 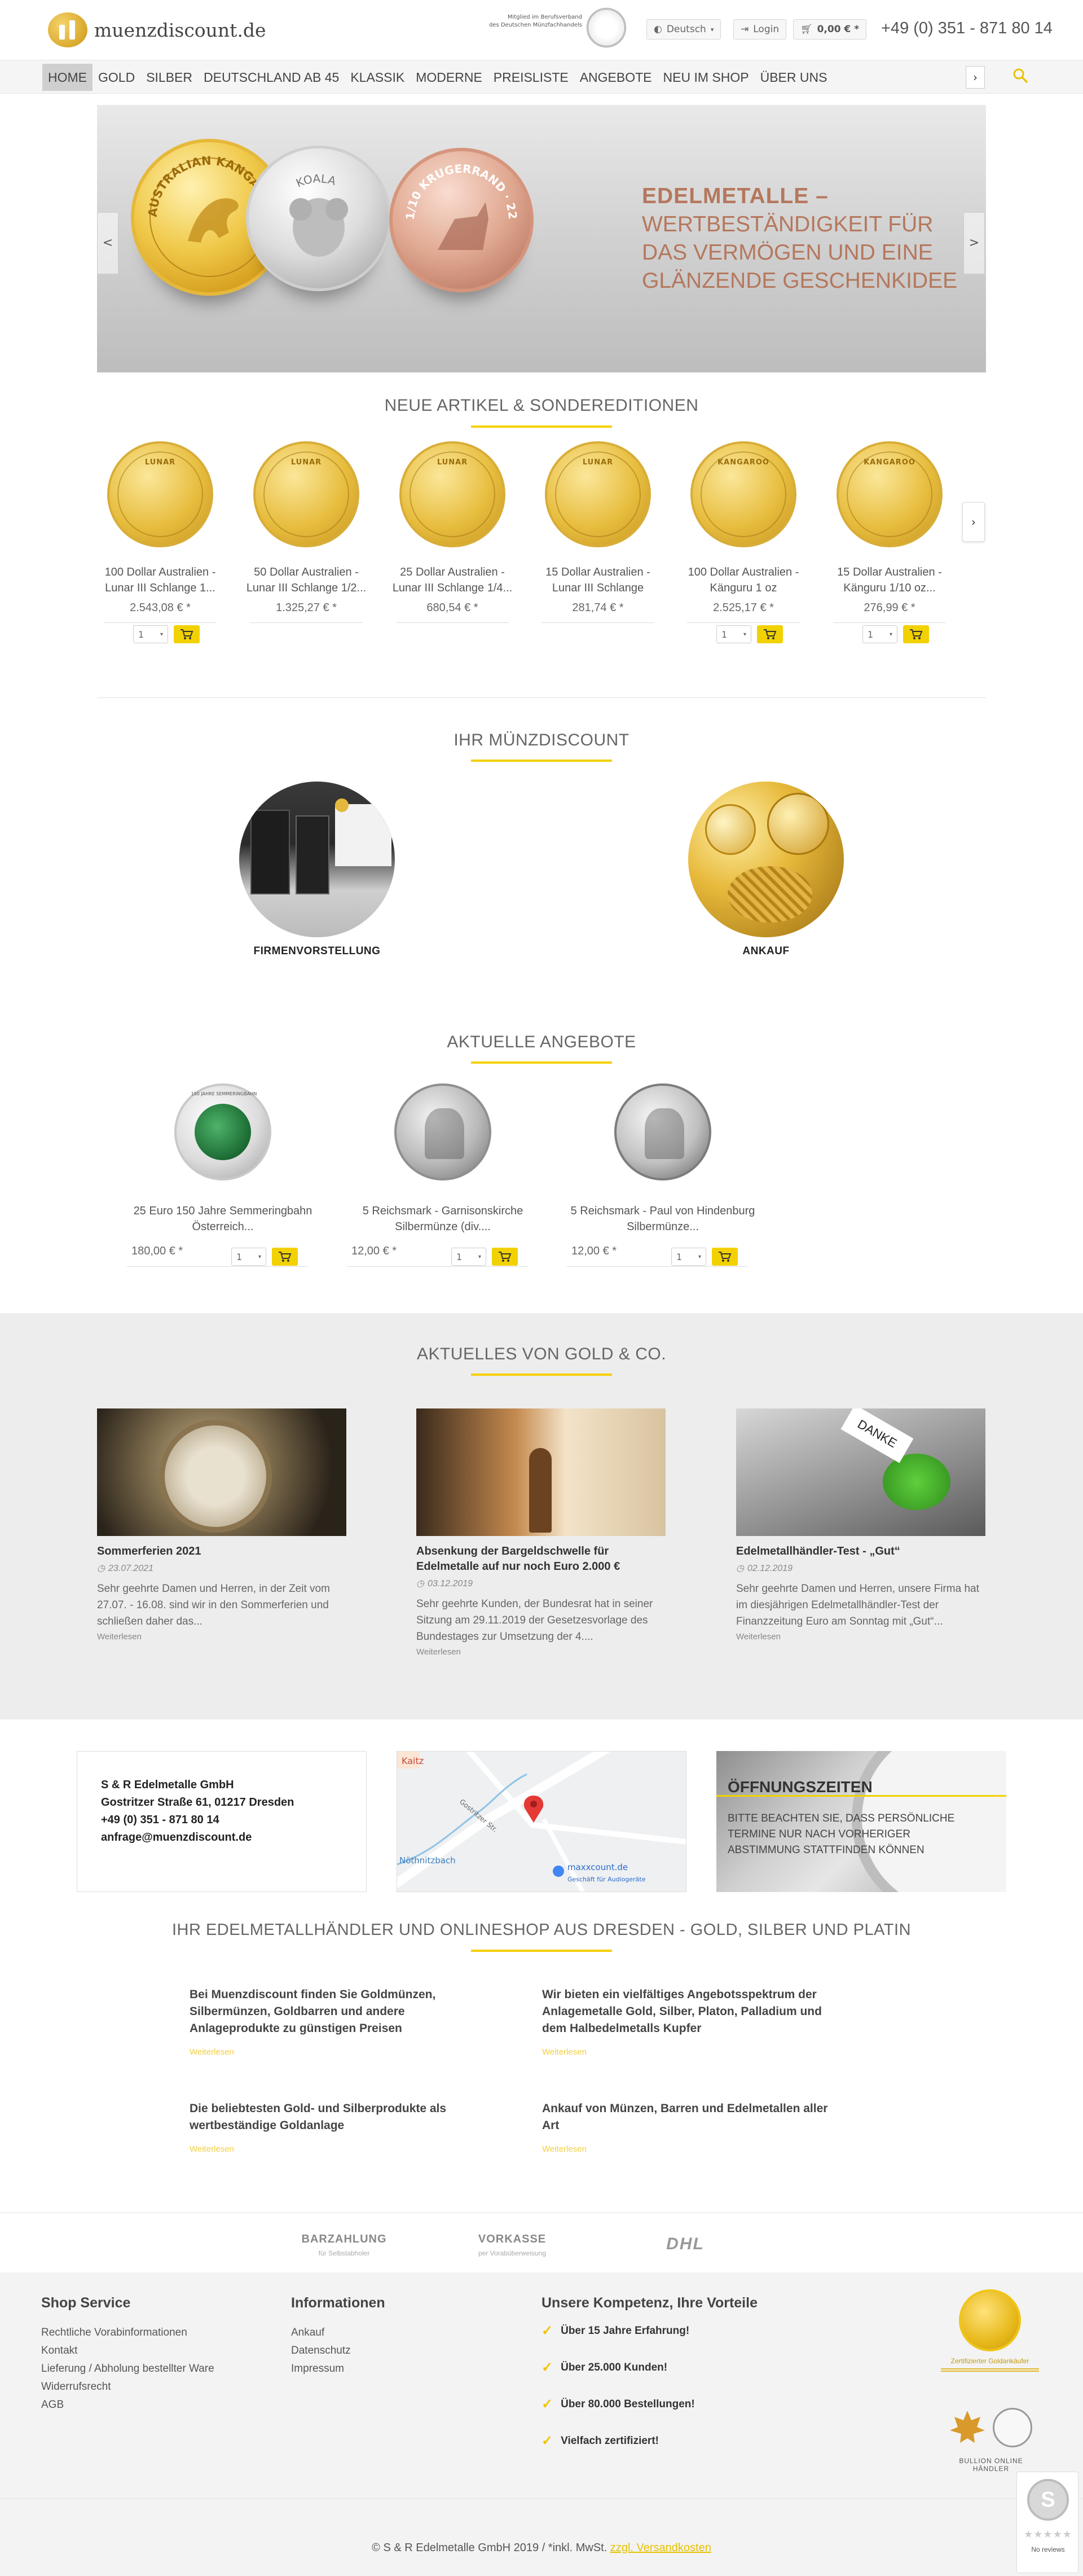 I want to click on cart-total: 0,00 € *, so click(x=838, y=29).